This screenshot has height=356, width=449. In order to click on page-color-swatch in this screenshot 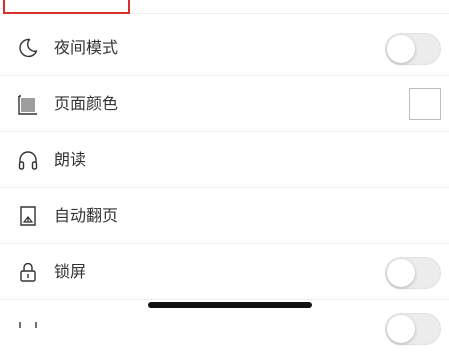, I will do `click(425, 104)`.